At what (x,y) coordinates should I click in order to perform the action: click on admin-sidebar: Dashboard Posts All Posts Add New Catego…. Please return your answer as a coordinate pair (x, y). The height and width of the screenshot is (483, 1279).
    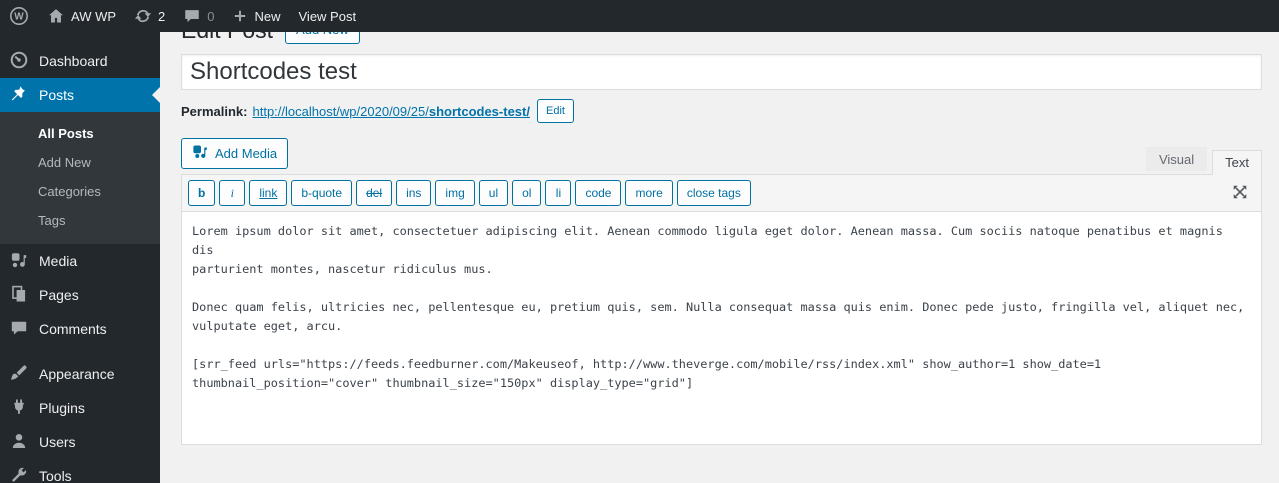
    Looking at the image, I should click on (80, 257).